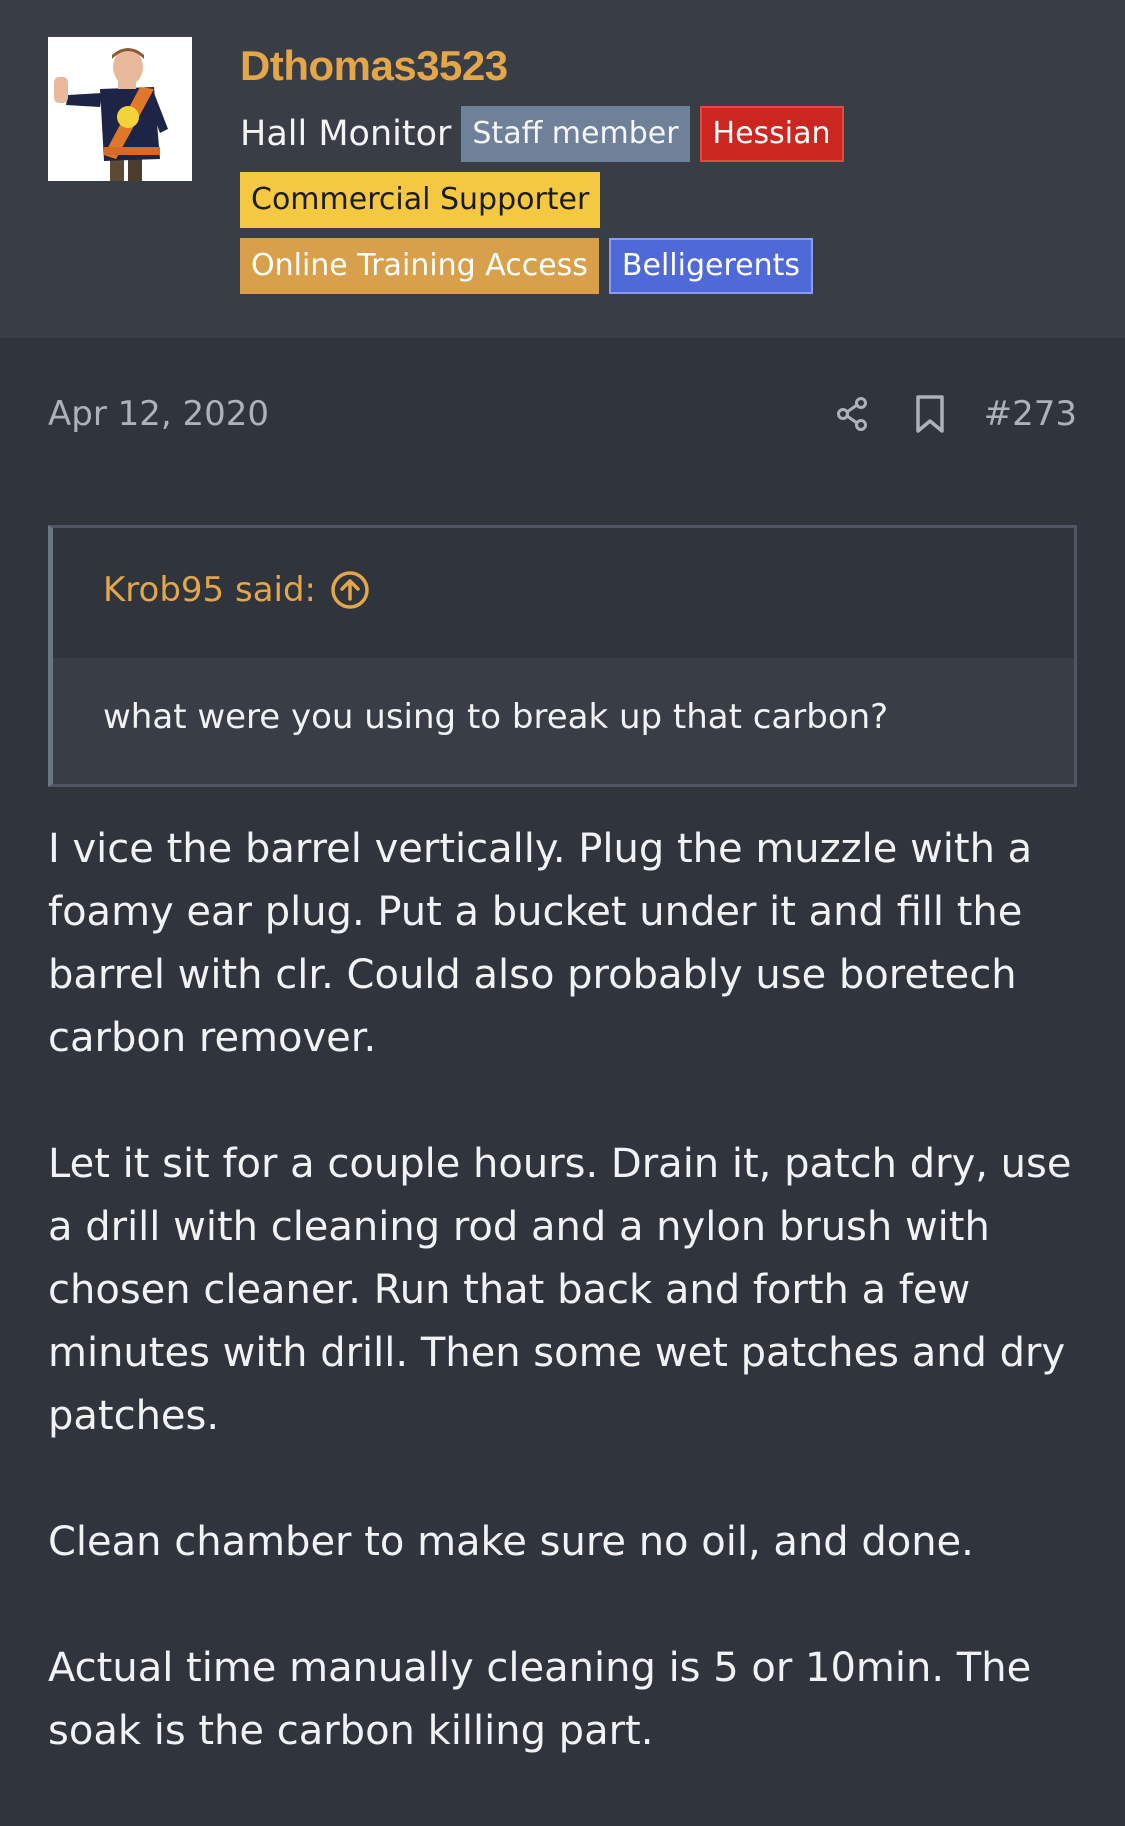 The height and width of the screenshot is (1826, 1125). I want to click on post-actions: #273, so click(952, 414).